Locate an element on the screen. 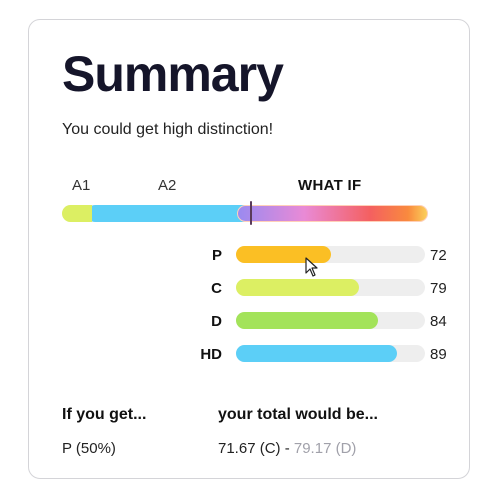 The width and height of the screenshot is (500, 479). segment-whatif is located at coordinates (332, 213).